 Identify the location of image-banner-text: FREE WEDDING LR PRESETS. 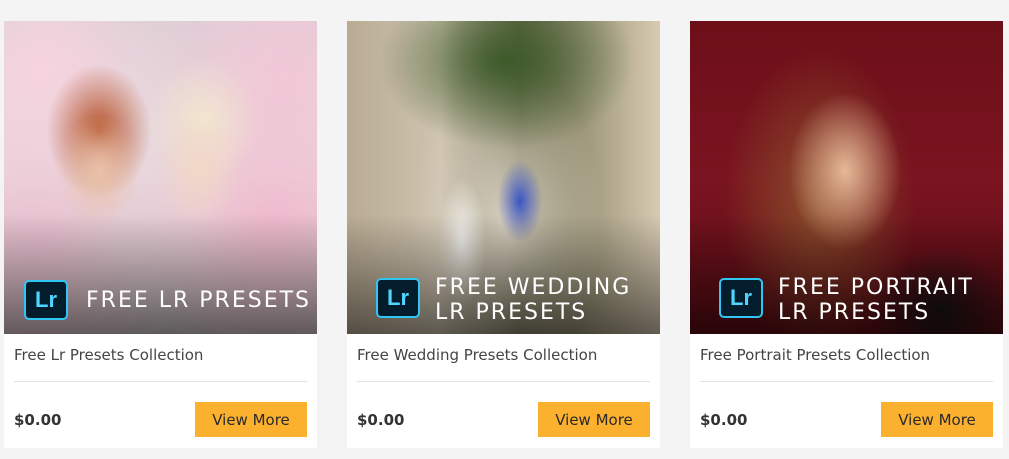
(533, 300).